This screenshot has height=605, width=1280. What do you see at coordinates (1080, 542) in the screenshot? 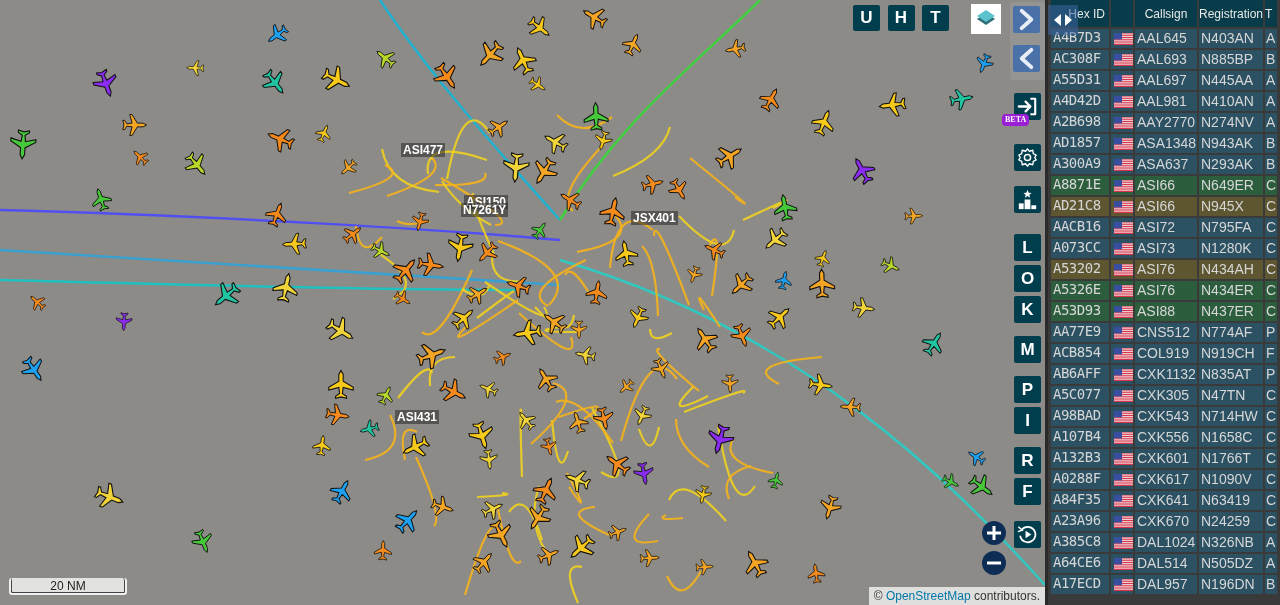
I see `table-cell: A385C8` at bounding box center [1080, 542].